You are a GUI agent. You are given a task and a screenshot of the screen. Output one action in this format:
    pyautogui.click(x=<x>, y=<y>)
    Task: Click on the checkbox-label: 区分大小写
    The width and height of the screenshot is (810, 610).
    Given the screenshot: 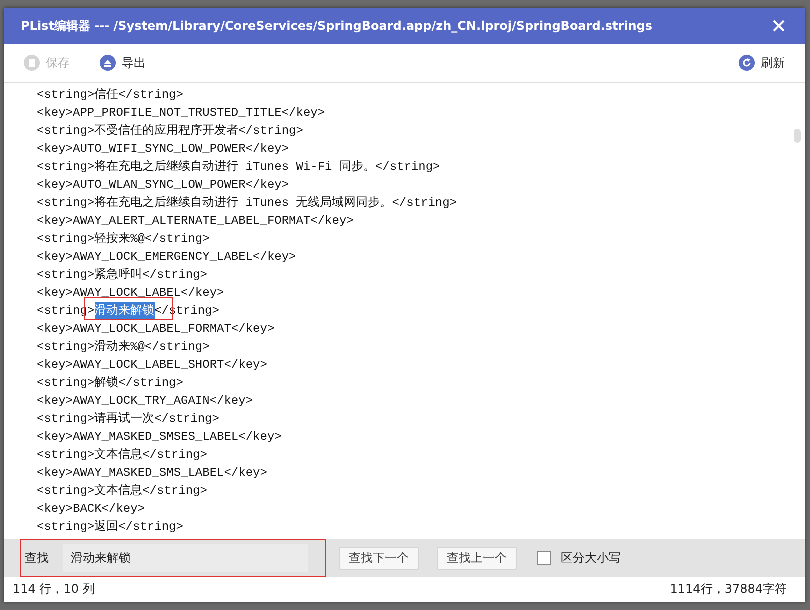 What is the action you would take?
    pyautogui.click(x=591, y=558)
    